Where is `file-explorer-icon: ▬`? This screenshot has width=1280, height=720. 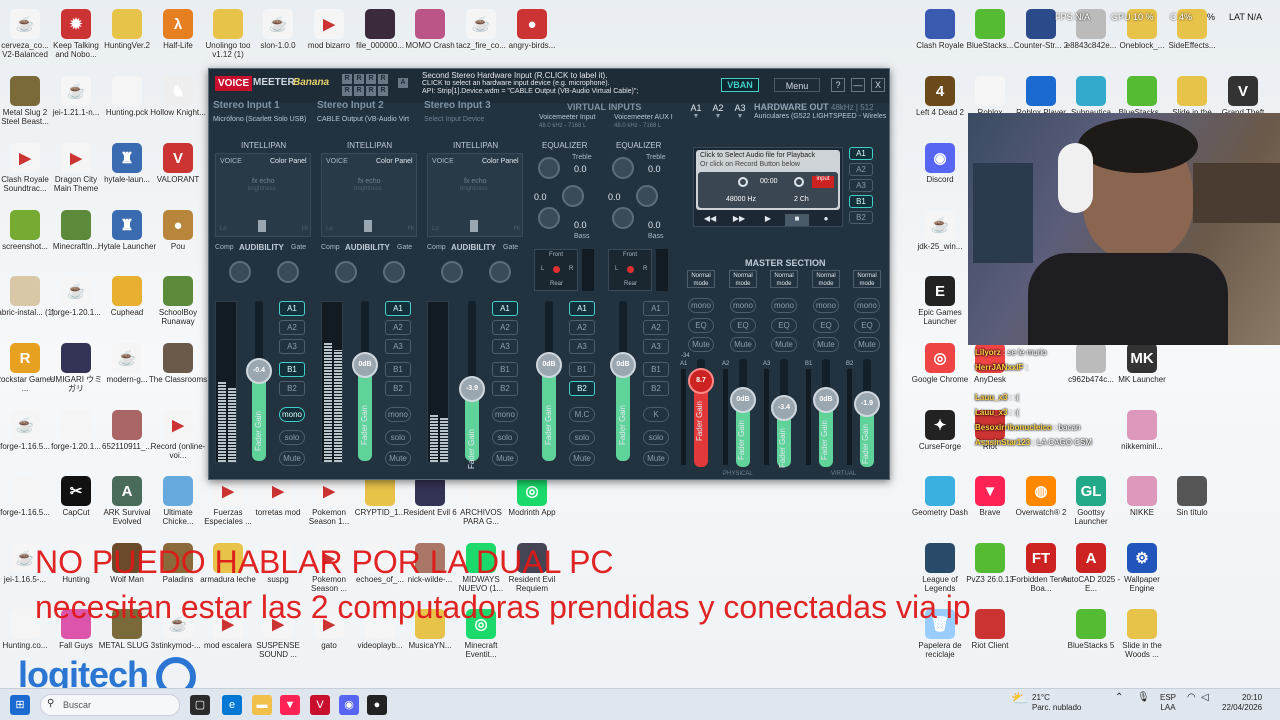 file-explorer-icon: ▬ is located at coordinates (262, 705).